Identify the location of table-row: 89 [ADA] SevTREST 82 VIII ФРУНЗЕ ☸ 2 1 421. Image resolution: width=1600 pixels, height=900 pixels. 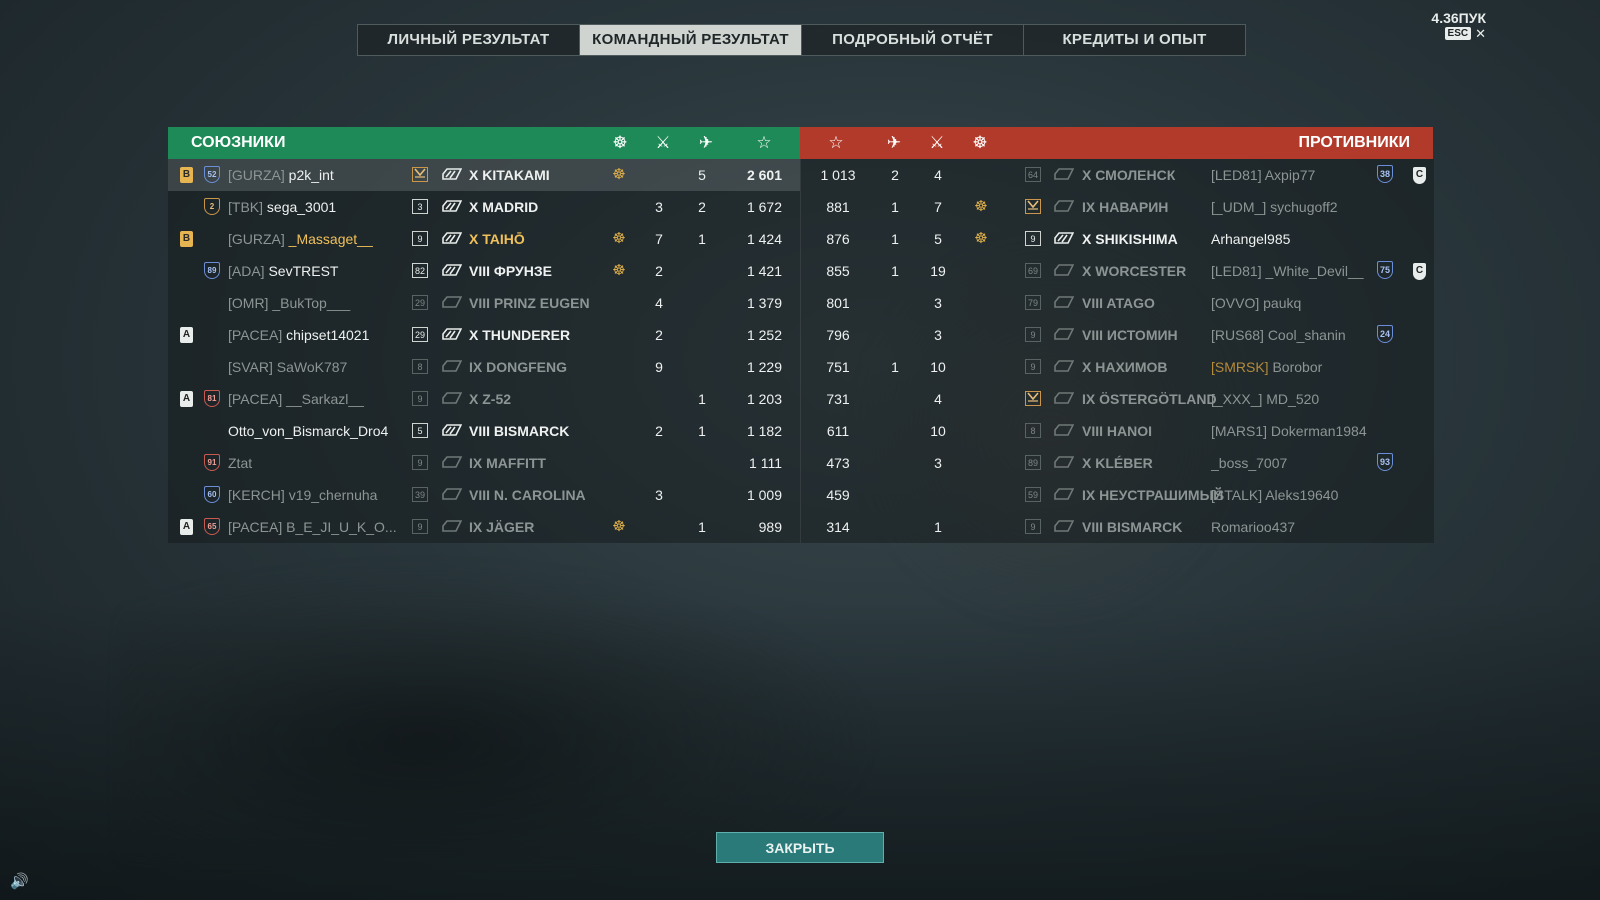
(484, 271).